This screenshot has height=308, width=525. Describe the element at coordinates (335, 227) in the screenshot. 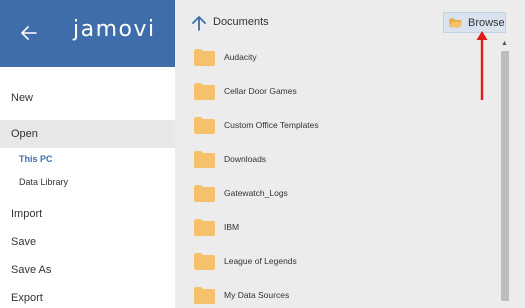

I see `list-item: IBM` at that location.